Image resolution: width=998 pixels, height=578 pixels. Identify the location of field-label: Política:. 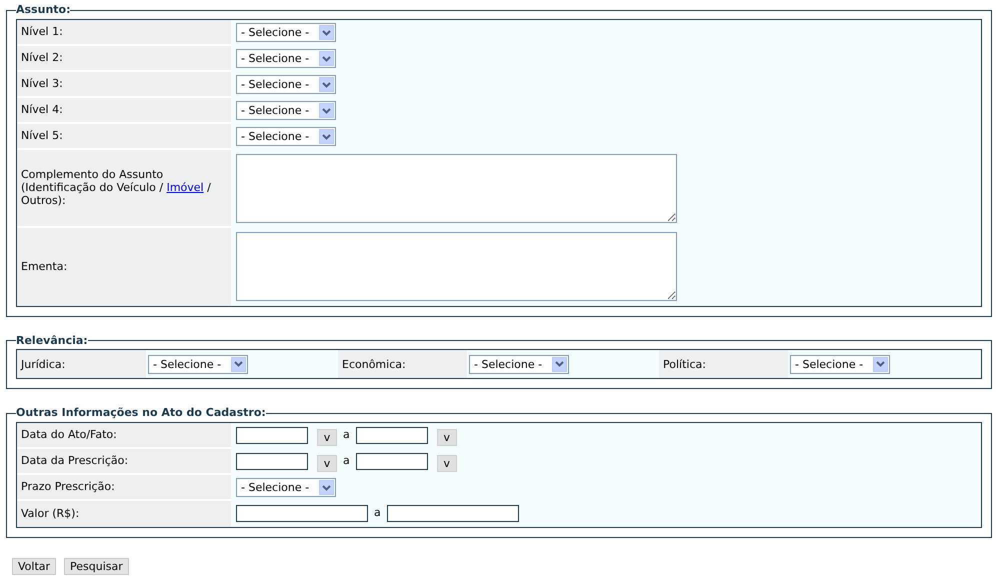
(684, 364).